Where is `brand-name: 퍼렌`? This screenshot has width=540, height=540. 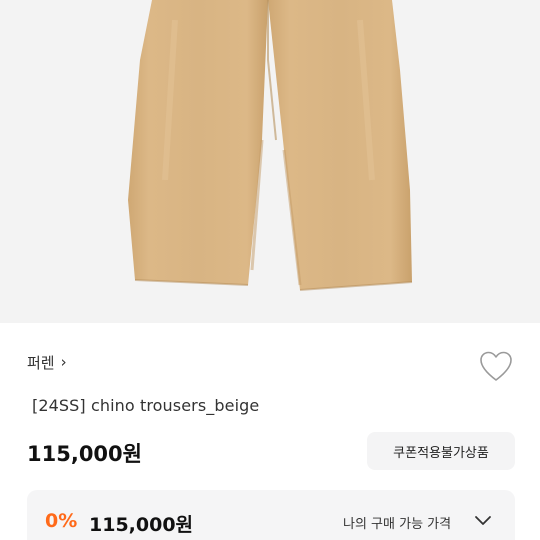 brand-name: 퍼렌 is located at coordinates (41, 363).